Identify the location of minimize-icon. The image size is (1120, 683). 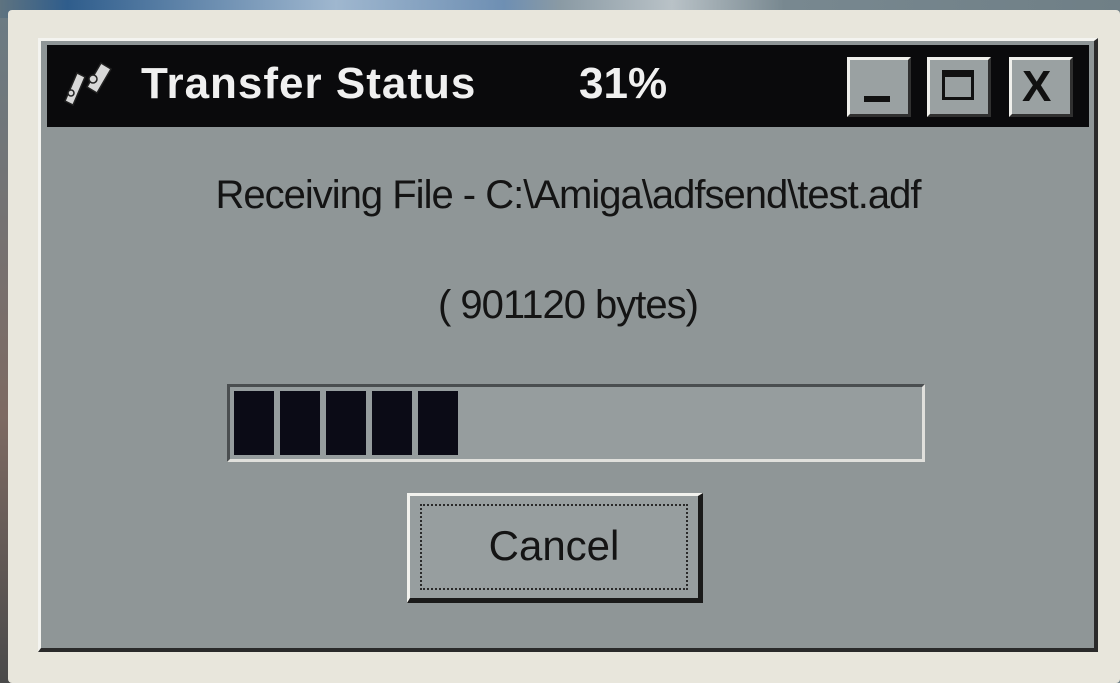
(877, 99).